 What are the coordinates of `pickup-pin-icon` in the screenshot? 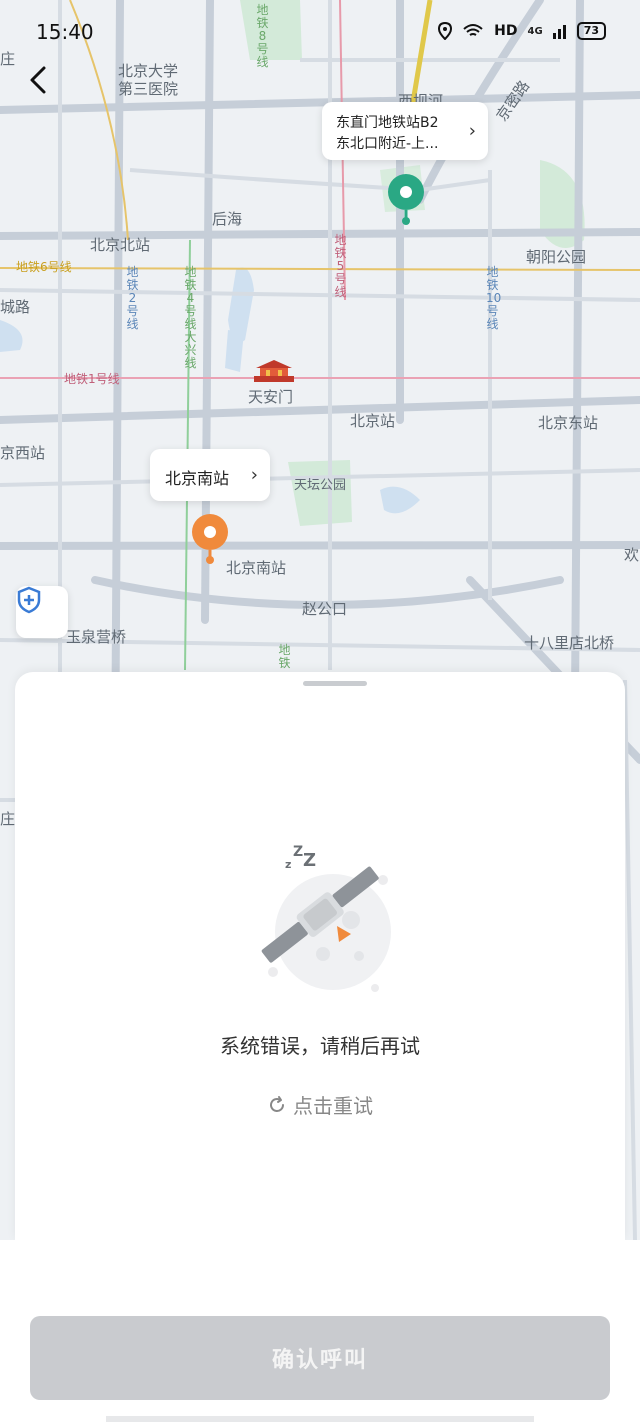 It's located at (210, 539).